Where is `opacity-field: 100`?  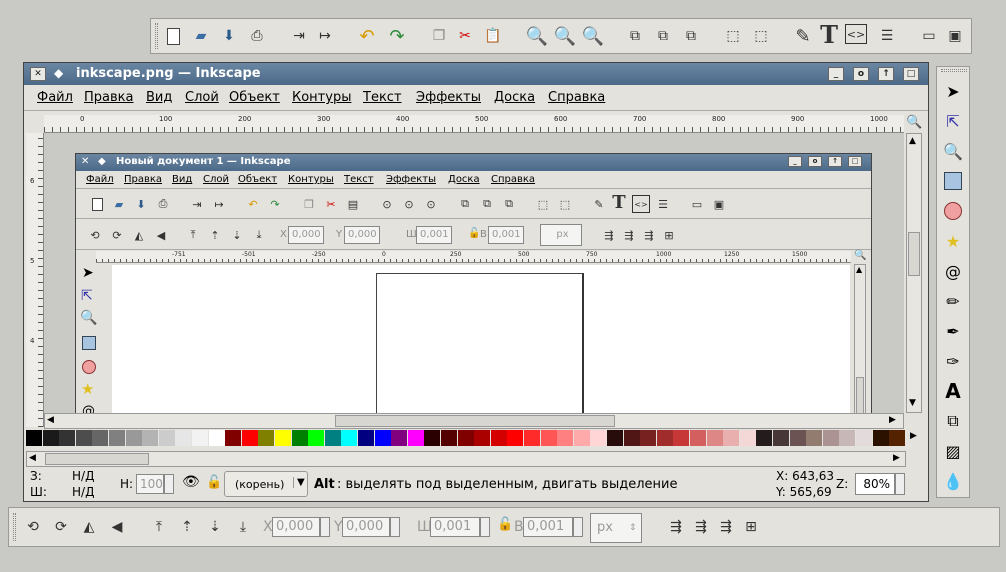 opacity-field: 100 is located at coordinates (150, 484).